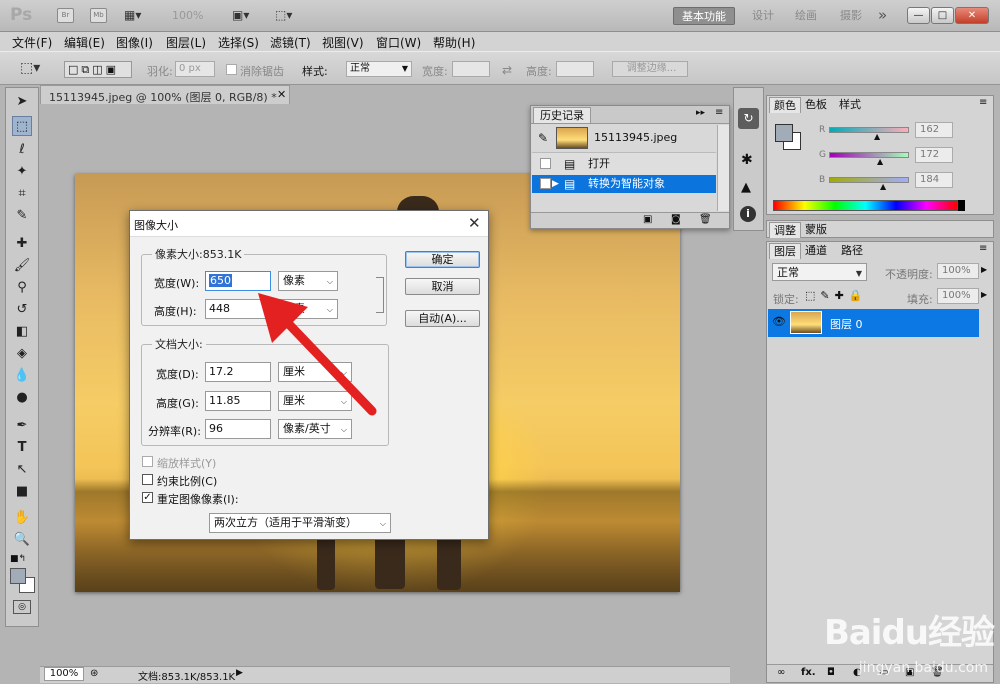  I want to click on collapse-icon: ▸▸, so click(700, 113).